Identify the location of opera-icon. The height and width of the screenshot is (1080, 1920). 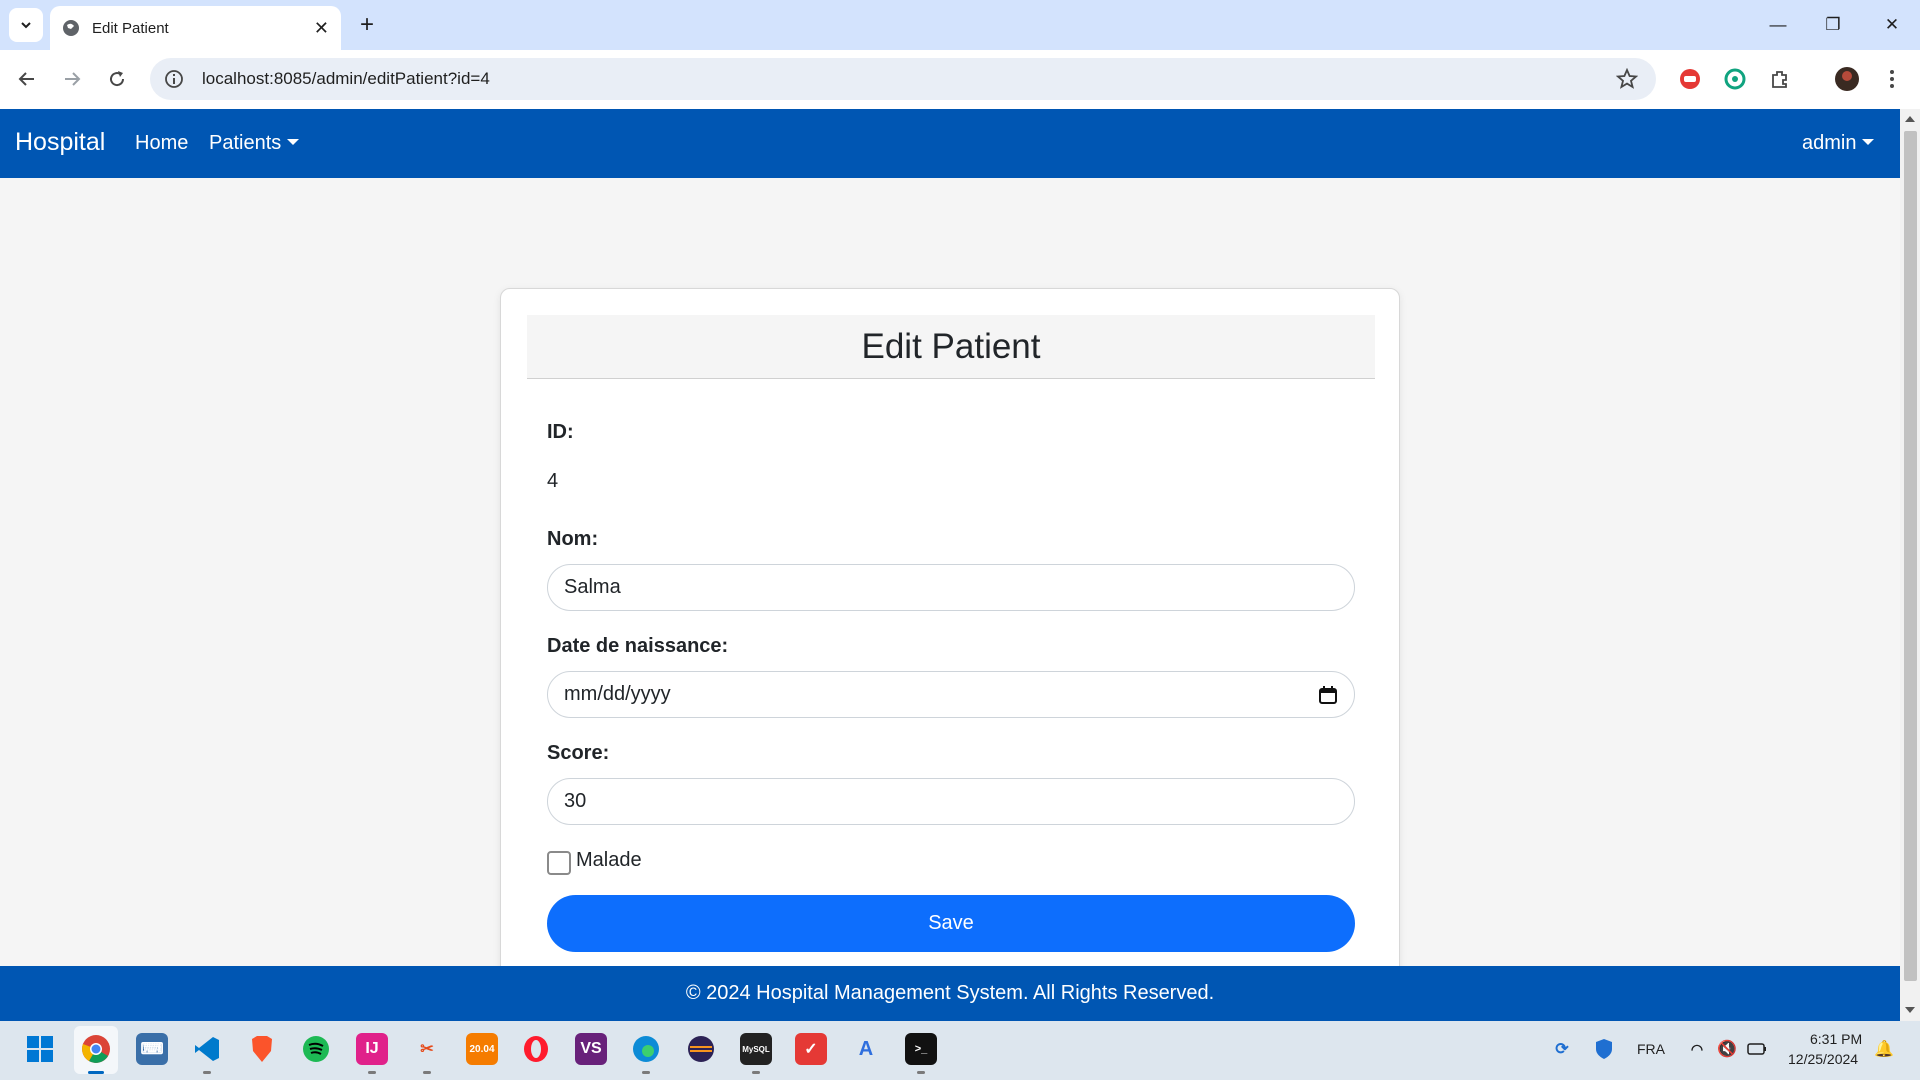
(536, 1049).